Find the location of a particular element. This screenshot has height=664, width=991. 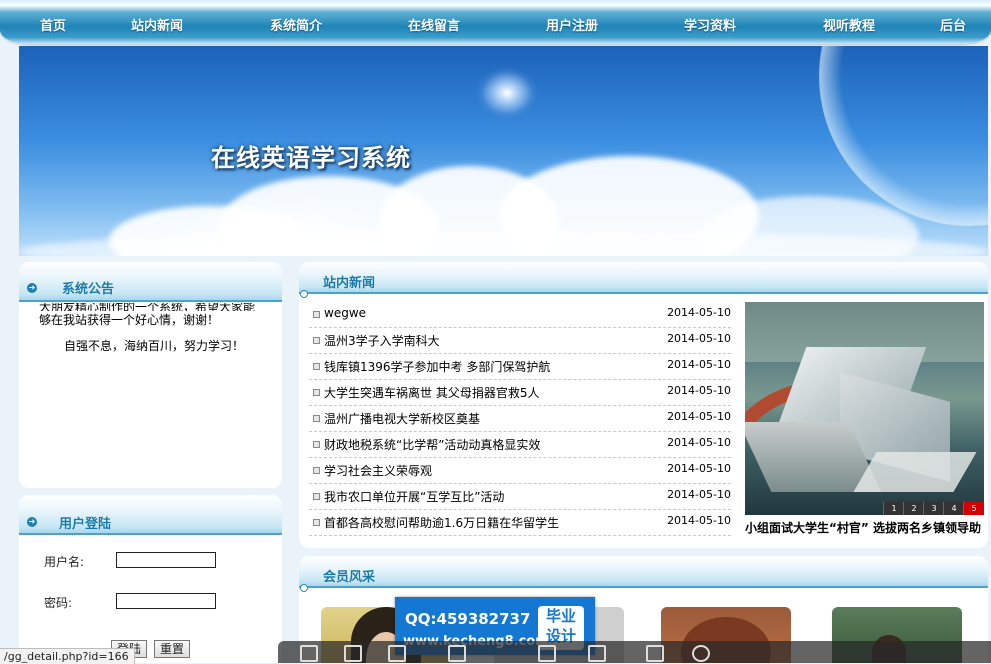

slideshow-caption: 小组面试大学生“村官” 选拔两名乡镇领导助 is located at coordinates (864, 527).